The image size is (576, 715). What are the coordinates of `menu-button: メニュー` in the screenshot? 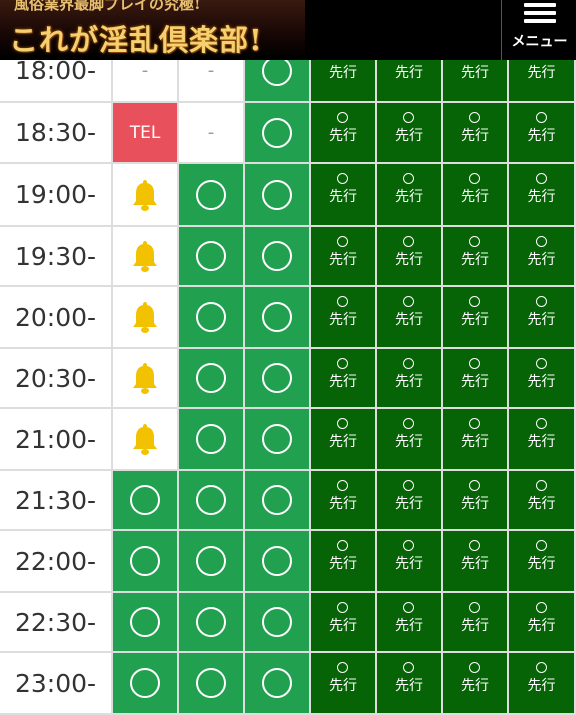 It's located at (538, 30).